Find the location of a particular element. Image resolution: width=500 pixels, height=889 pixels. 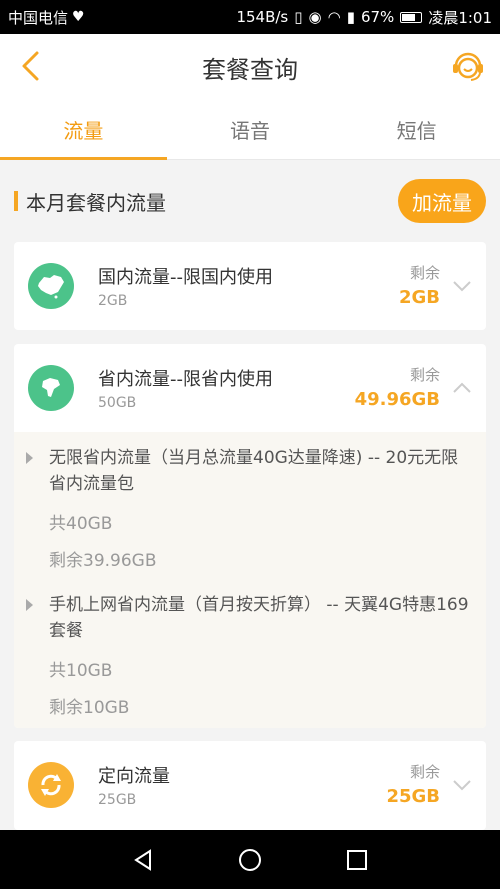

system-nav-bar is located at coordinates (250, 859).